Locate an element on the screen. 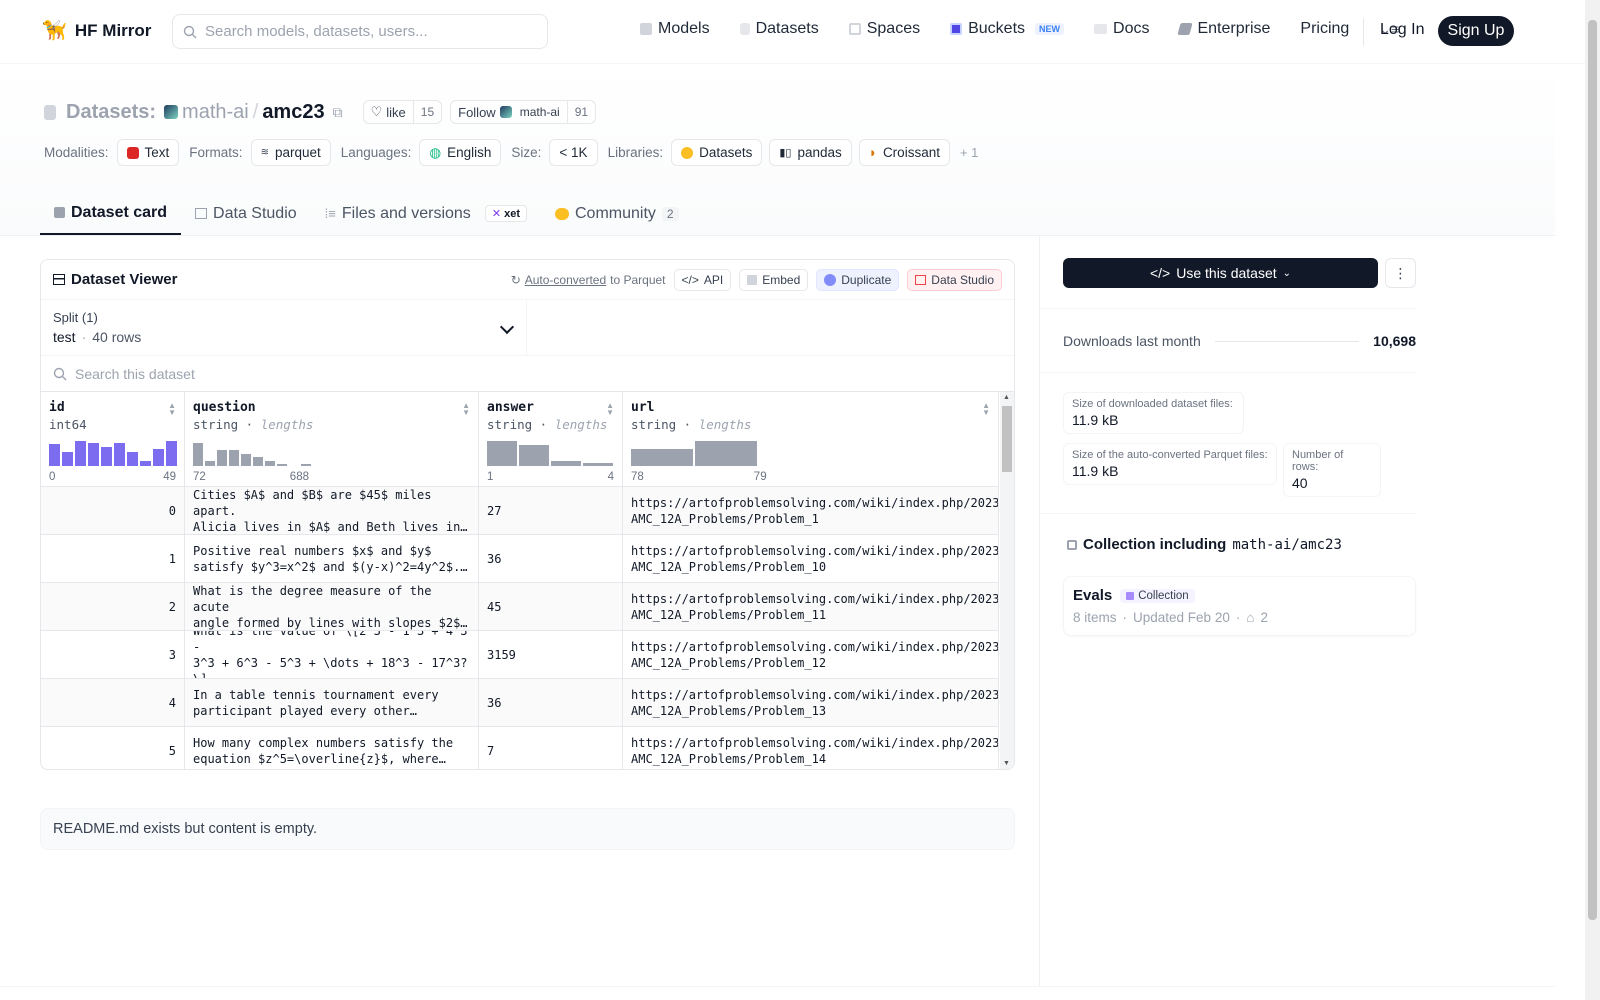 The image size is (1600, 1000). column-header-answer: answer string · lengths ▲ ▼ 14 is located at coordinates (551, 439).